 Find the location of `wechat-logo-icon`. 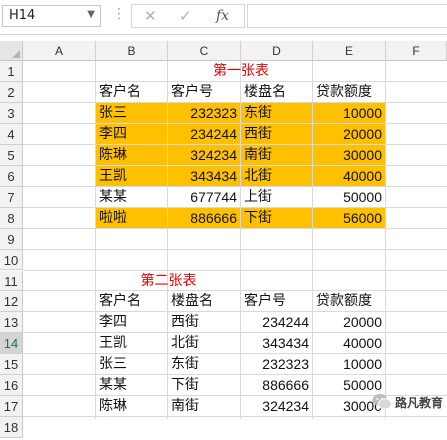

wechat-logo-icon is located at coordinates (382, 402).